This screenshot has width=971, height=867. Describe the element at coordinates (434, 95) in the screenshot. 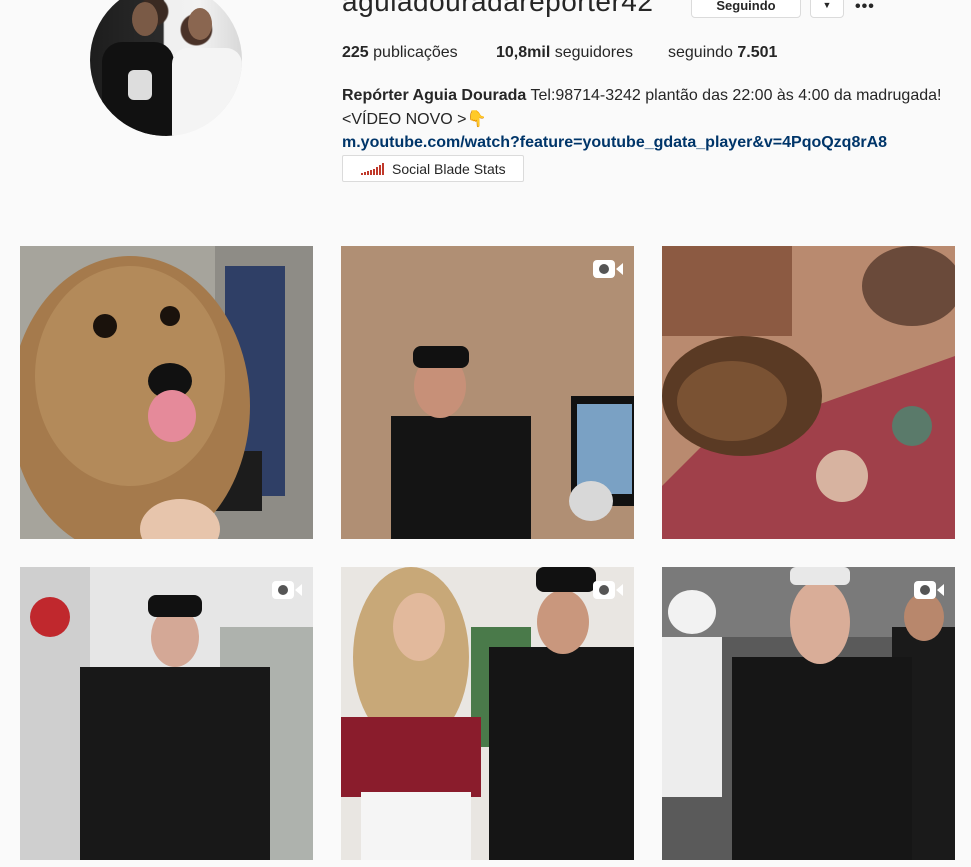

I see `bio-full-name: Repórter Aguia Dourada` at that location.